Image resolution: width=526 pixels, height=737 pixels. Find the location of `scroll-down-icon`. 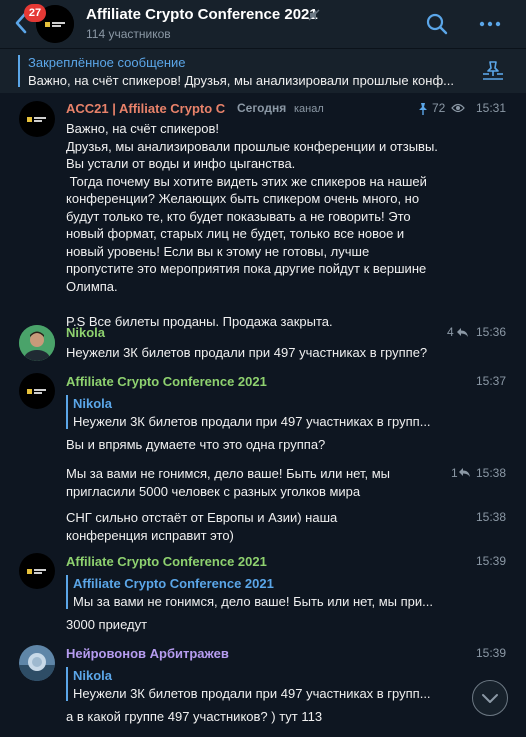

scroll-down-icon is located at coordinates (490, 698).